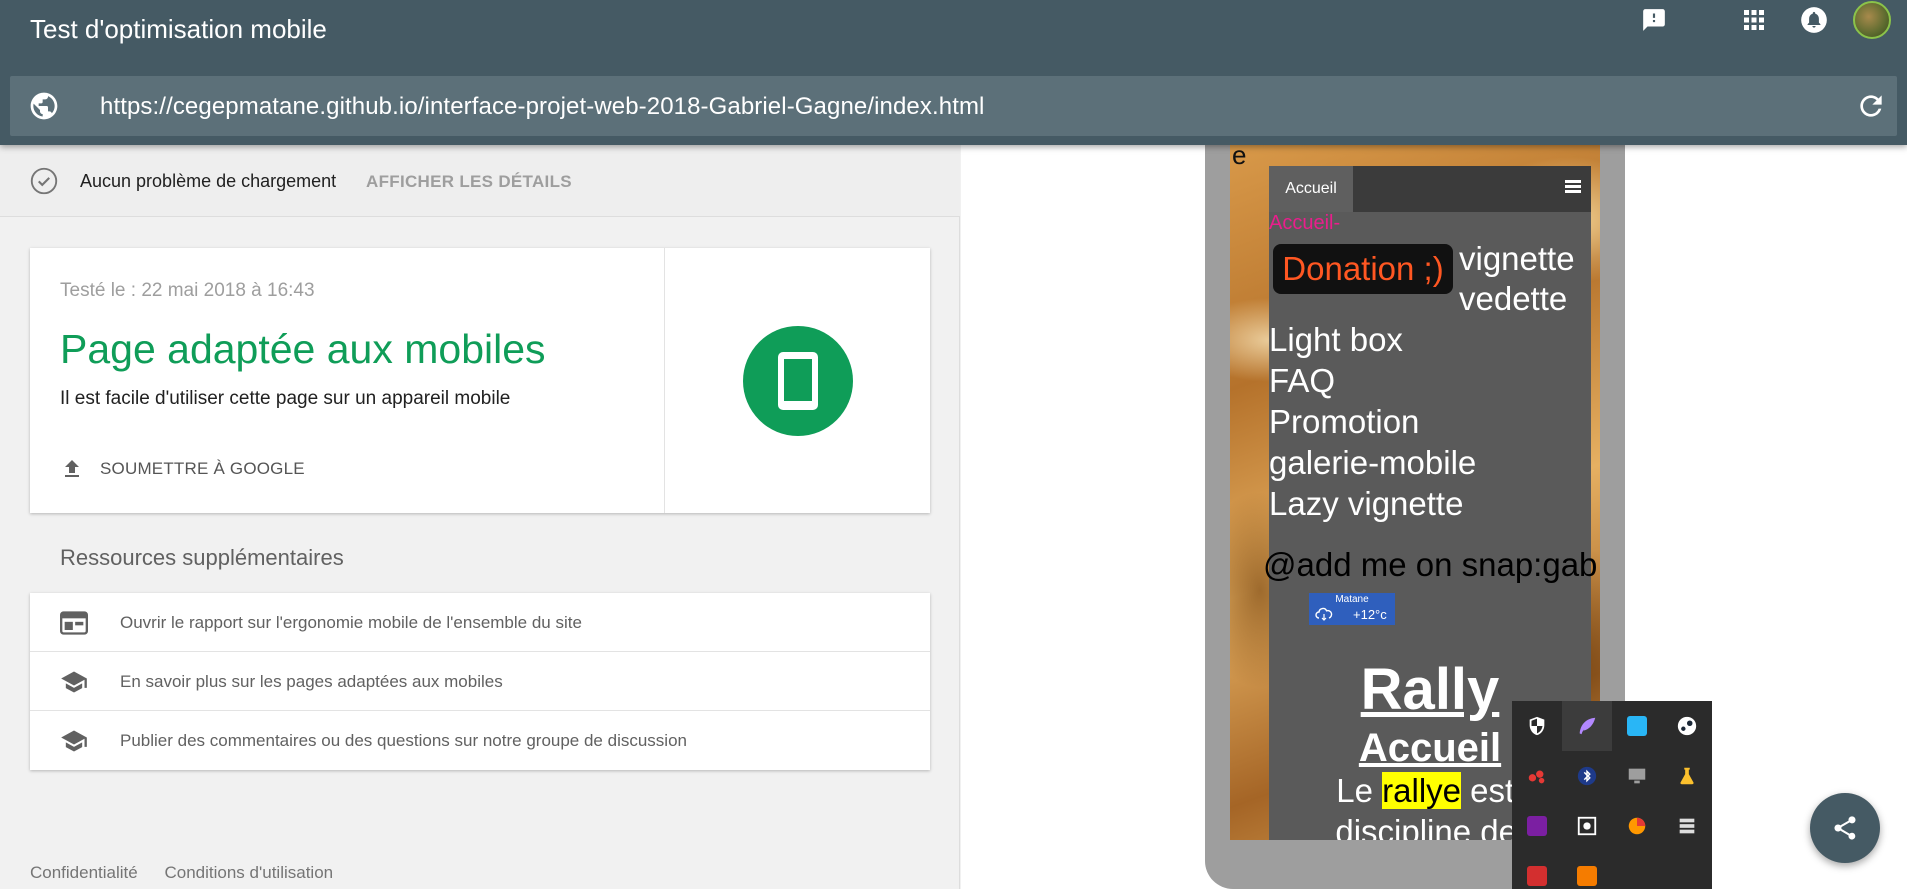 This screenshot has width=1907, height=889. Describe the element at coordinates (1336, 340) in the screenshot. I see `site-link-lightbox: Light box` at that location.